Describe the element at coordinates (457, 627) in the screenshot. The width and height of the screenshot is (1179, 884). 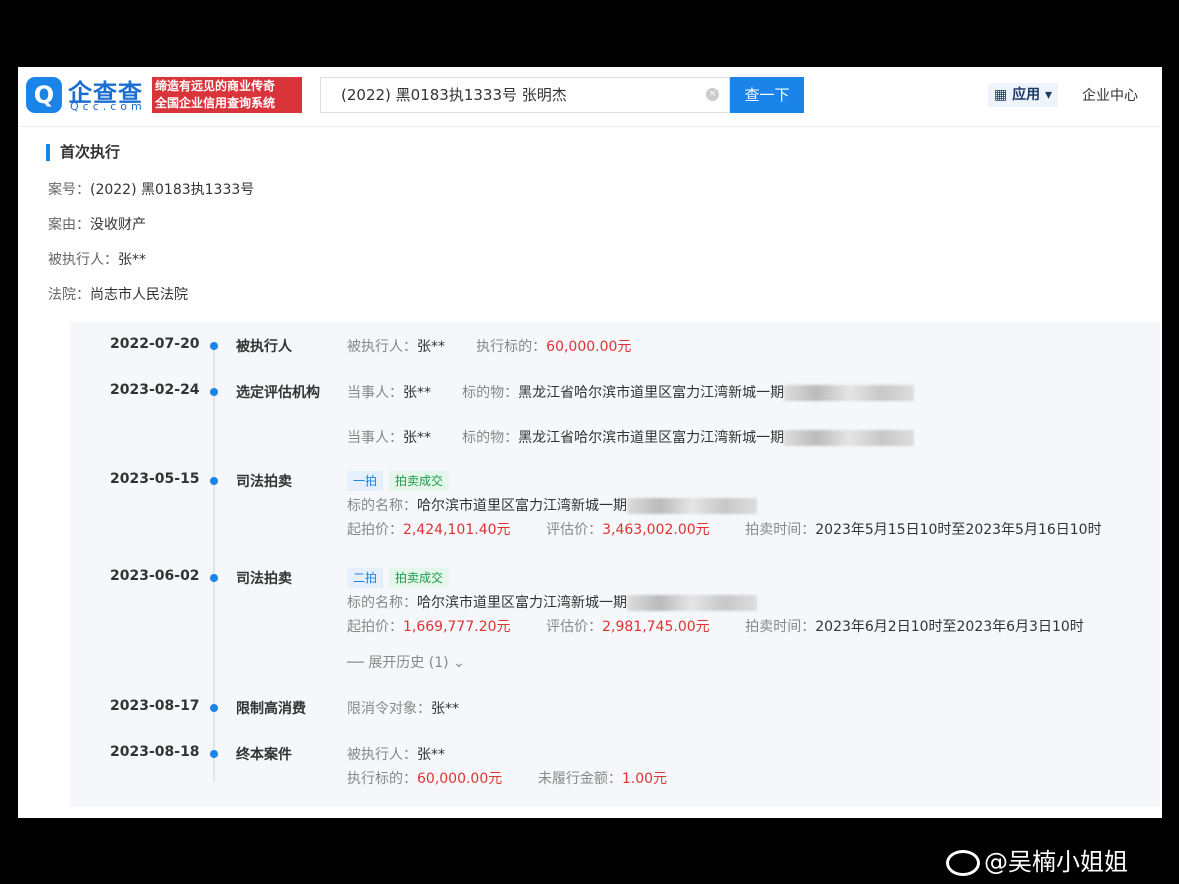
I see `value: 1,669,777.20元` at that location.